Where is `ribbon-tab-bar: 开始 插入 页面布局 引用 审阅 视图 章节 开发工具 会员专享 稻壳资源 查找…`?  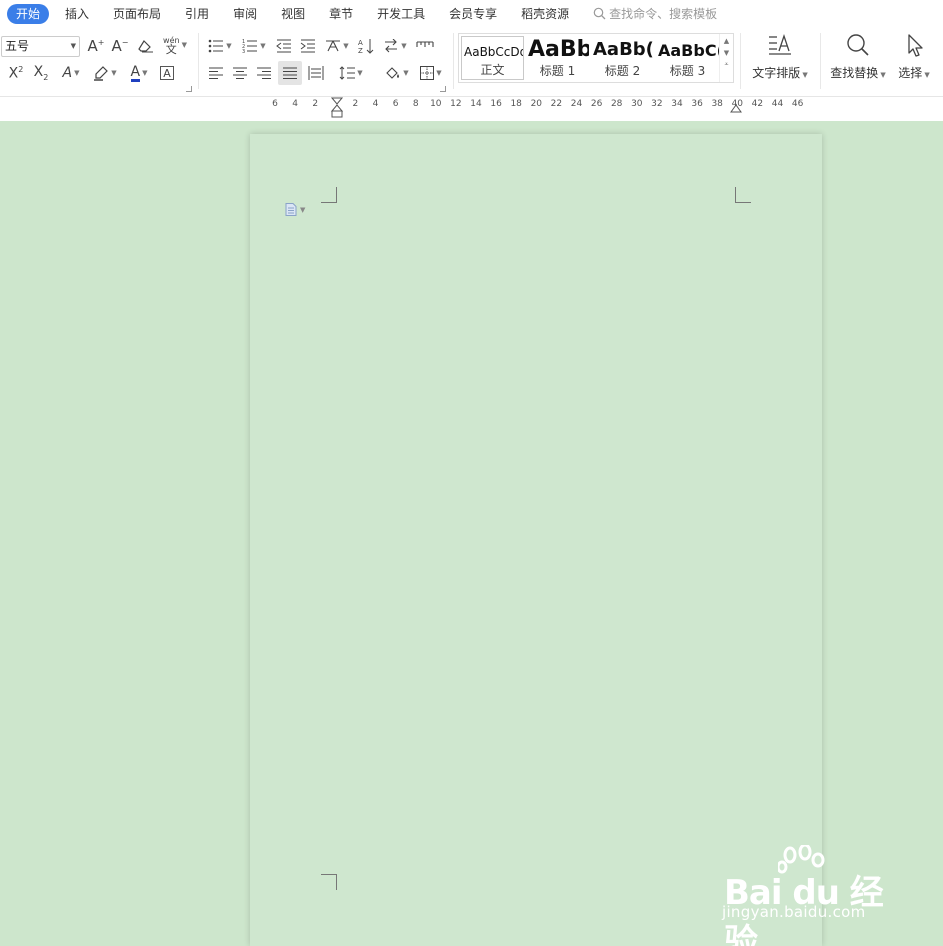 ribbon-tab-bar: 开始 插入 页面布局 引用 审阅 视图 章节 开发工具 会员专享 稻壳资源 查找… is located at coordinates (471, 13).